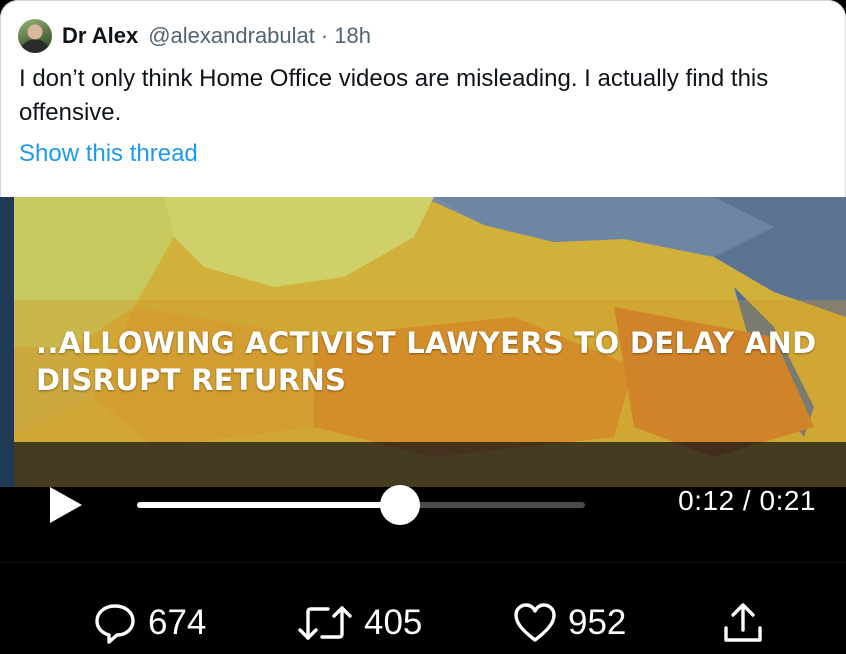 The height and width of the screenshot is (654, 846). I want to click on share-button, so click(748, 623).